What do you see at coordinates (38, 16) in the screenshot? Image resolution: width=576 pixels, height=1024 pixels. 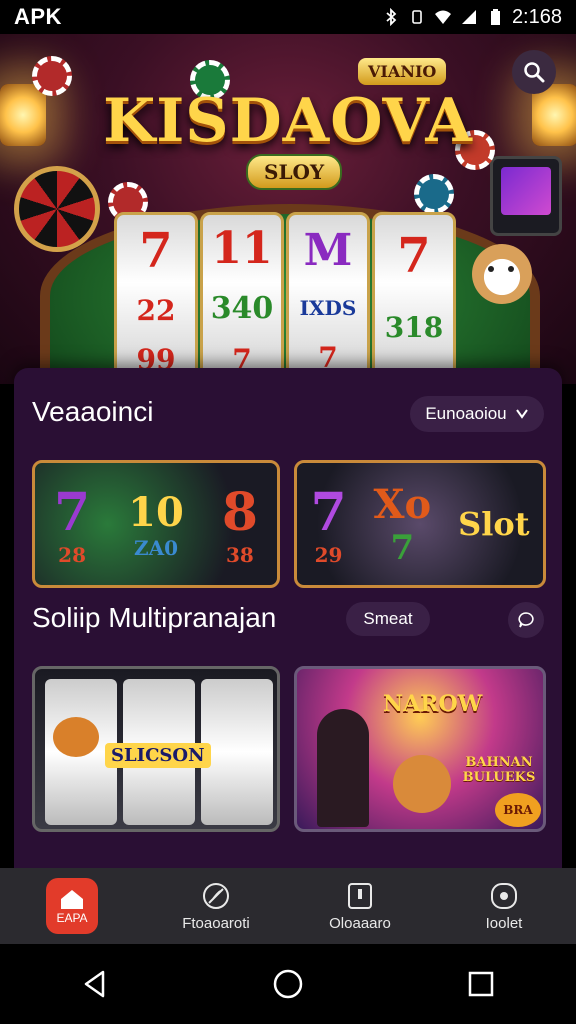 I see `status-app-label: APK` at bounding box center [38, 16].